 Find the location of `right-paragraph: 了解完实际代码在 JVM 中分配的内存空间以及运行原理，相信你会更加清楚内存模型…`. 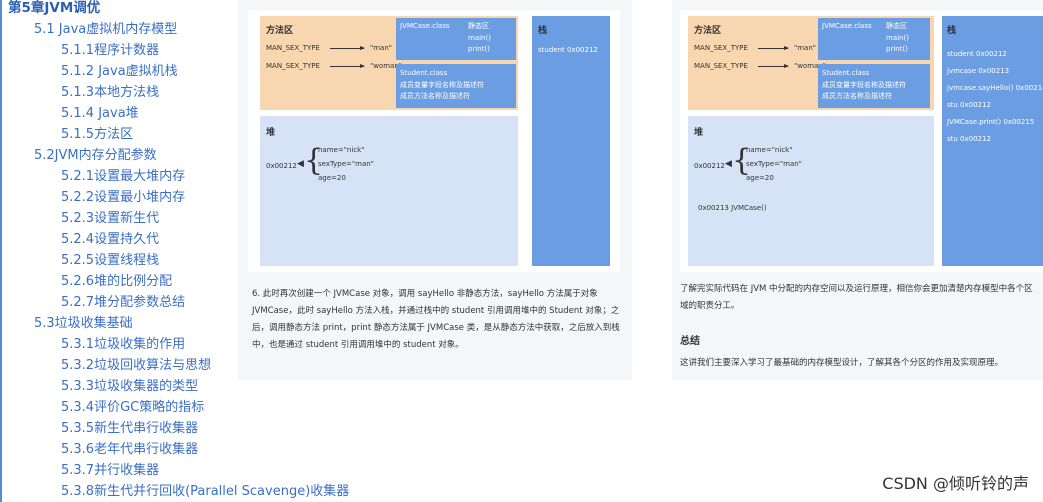

right-paragraph: 了解完实际代码在 JVM 中分配的内存空间以及运行原理，相信你会更加清楚内存模型… is located at coordinates (856, 297).